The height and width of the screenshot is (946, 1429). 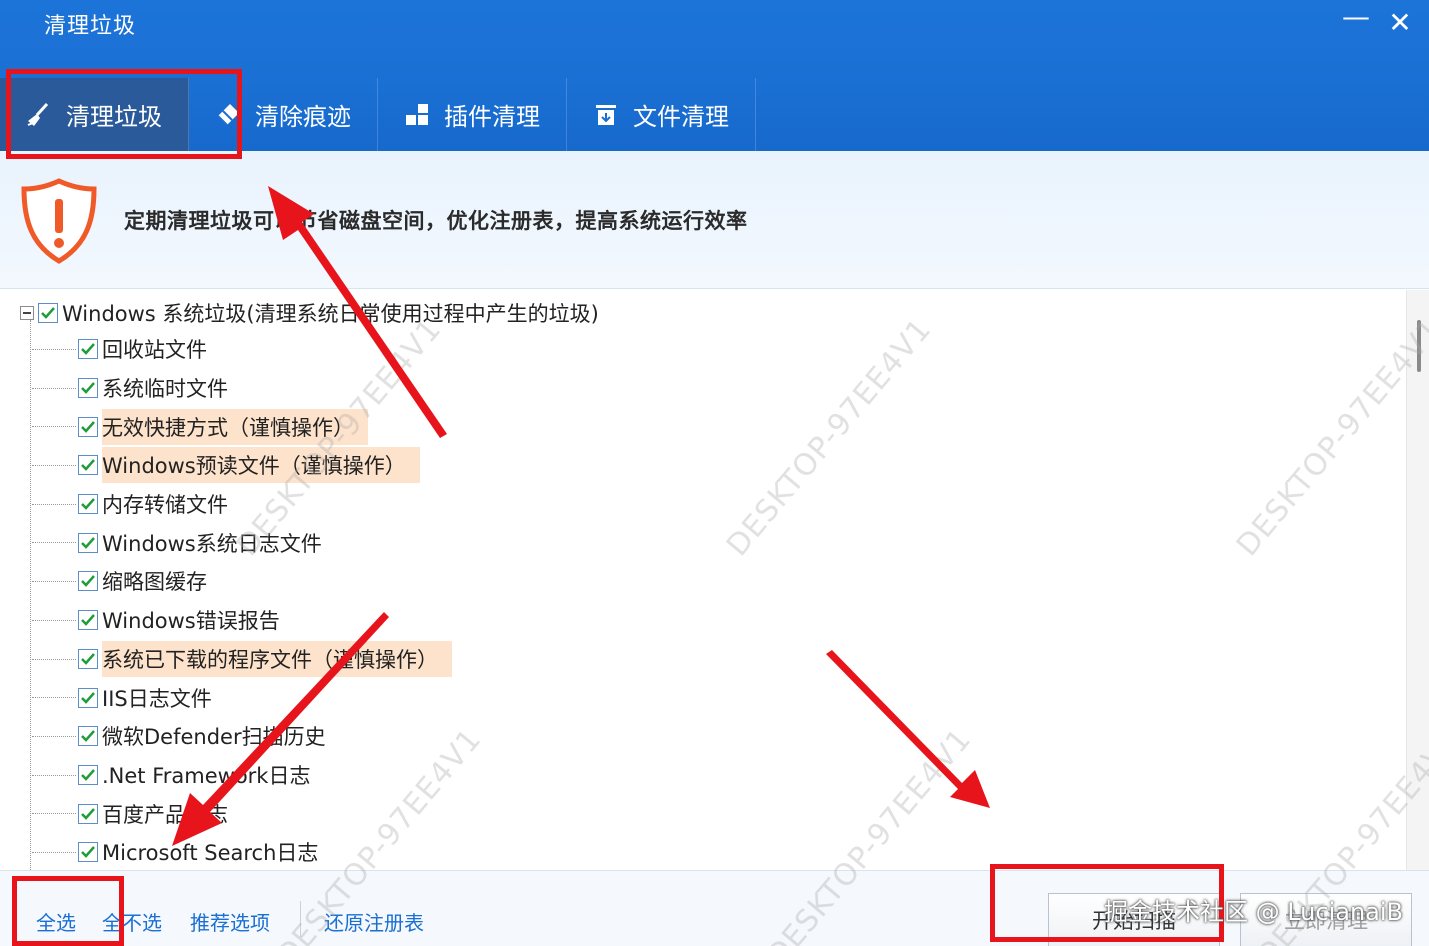 What do you see at coordinates (303, 117) in the screenshot?
I see `tab-label: 清除痕迹` at bounding box center [303, 117].